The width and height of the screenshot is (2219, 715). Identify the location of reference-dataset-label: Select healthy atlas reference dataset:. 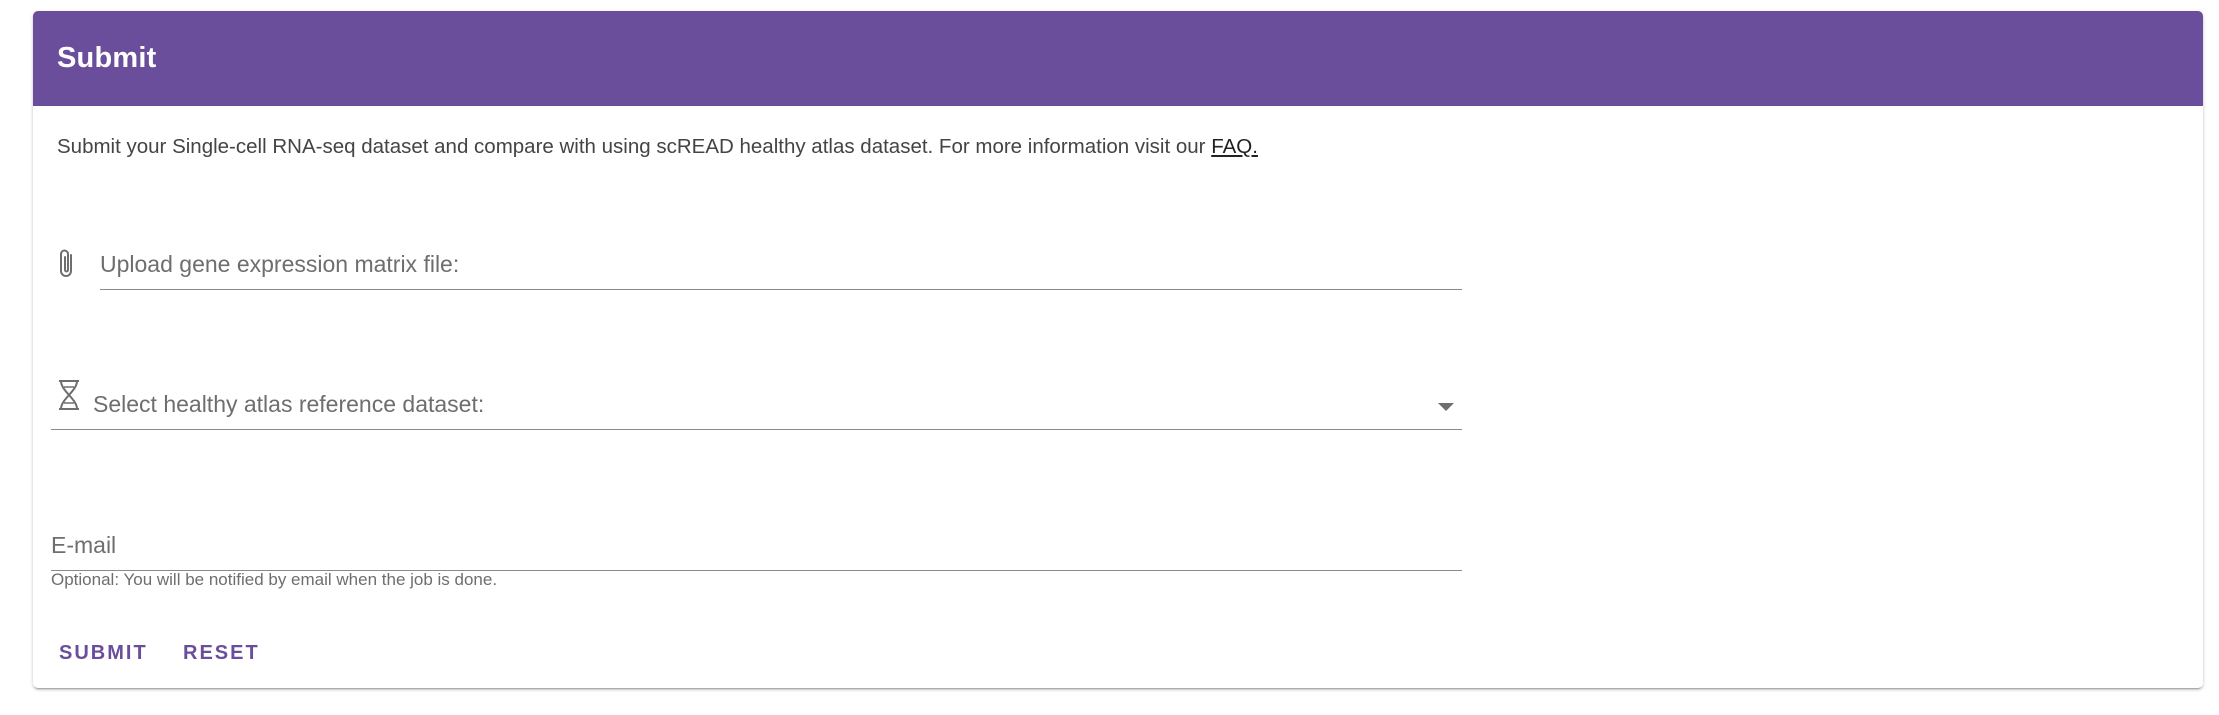
(289, 404).